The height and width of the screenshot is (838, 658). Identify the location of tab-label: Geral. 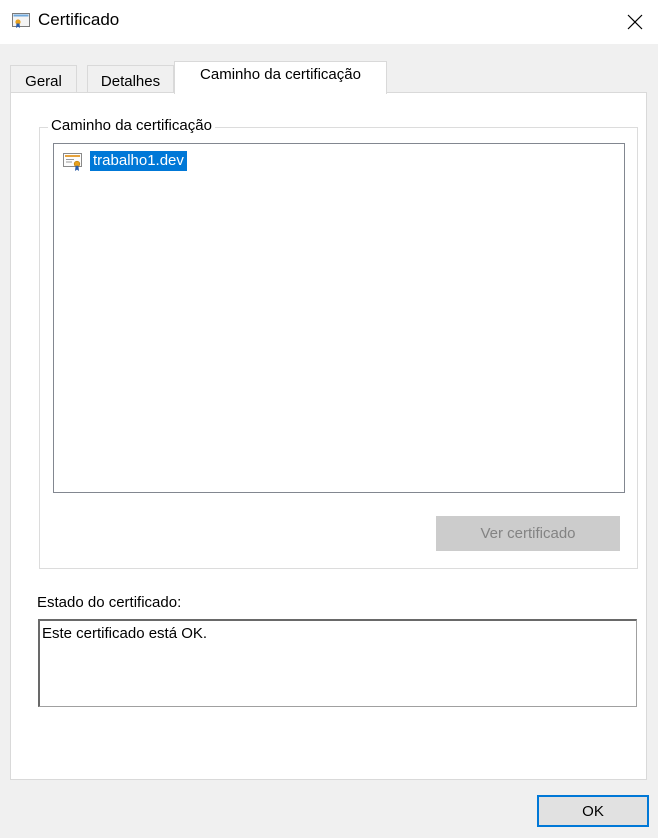
(43, 81).